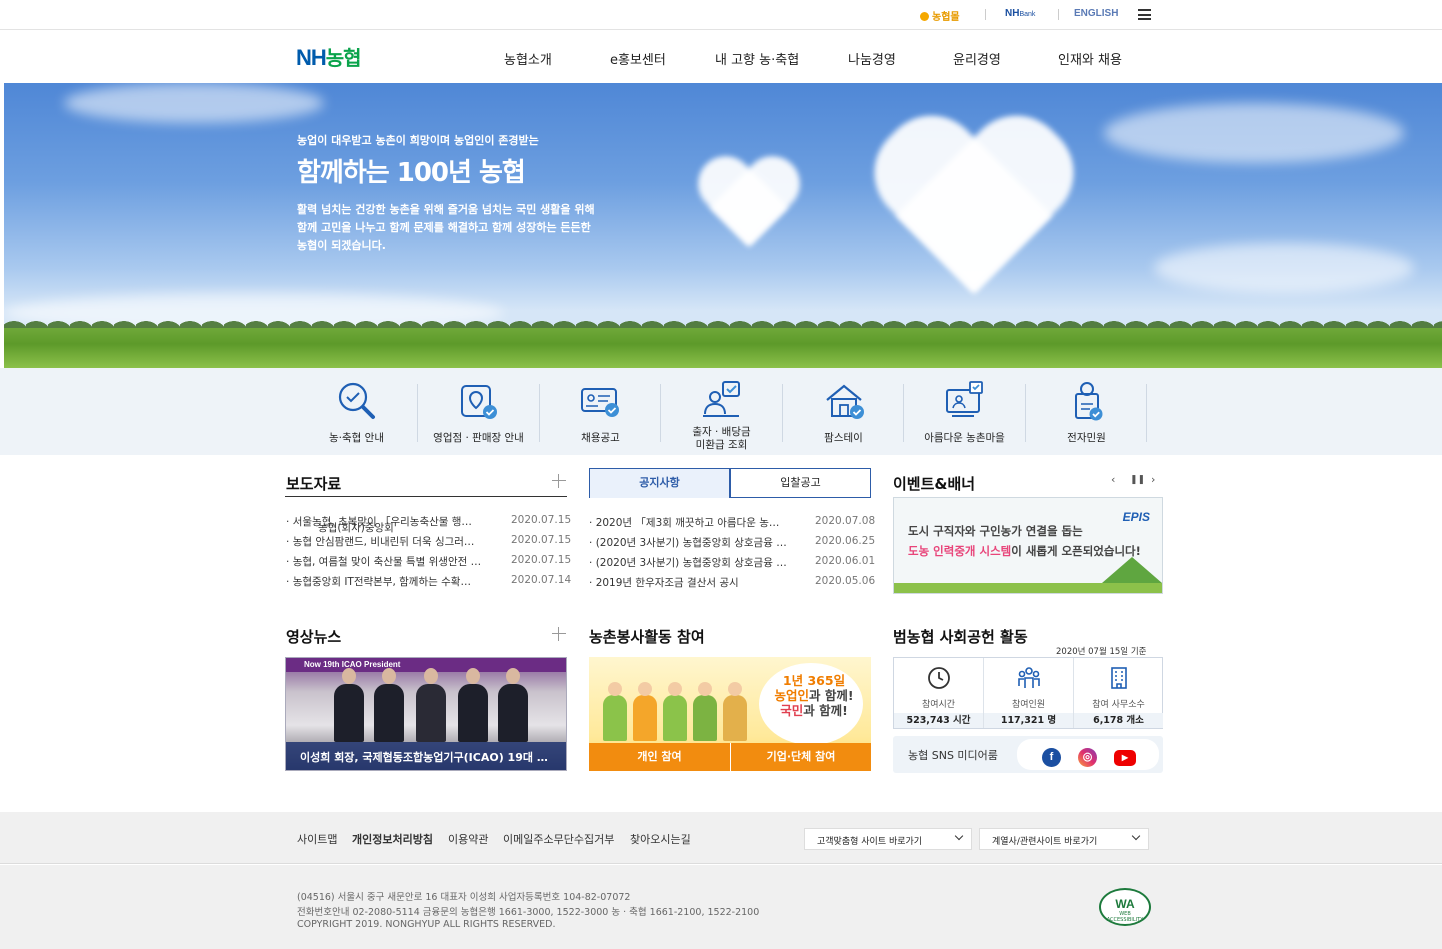  What do you see at coordinates (1153, 479) in the screenshot?
I see `next-arrow-icon: ›` at bounding box center [1153, 479].